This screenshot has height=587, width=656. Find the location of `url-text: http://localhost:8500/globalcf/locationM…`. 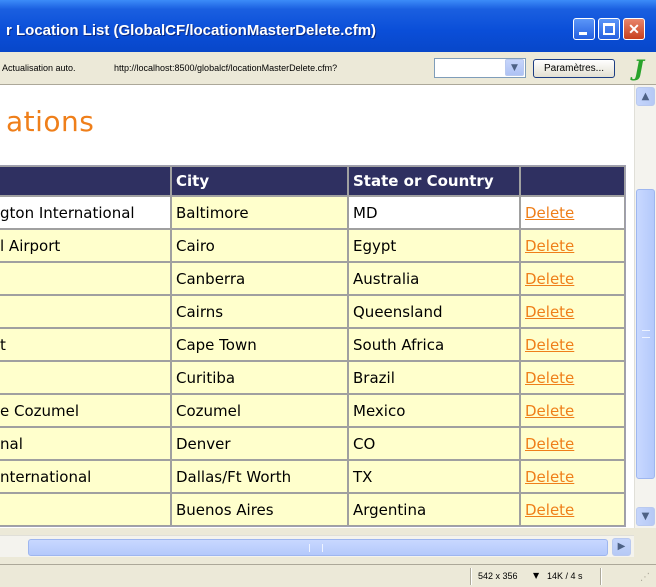

url-text: http://localhost:8500/globalcf/locationM… is located at coordinates (225, 68).